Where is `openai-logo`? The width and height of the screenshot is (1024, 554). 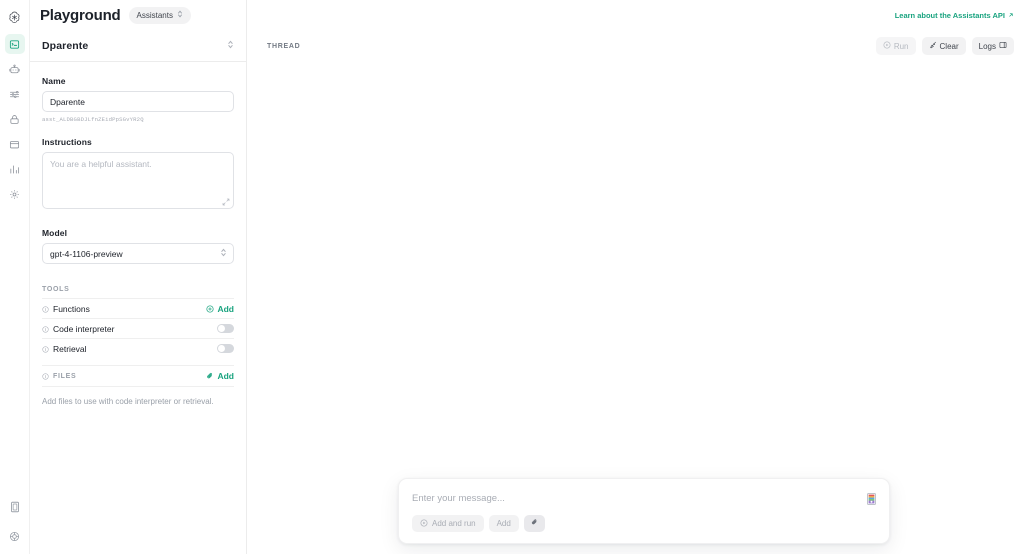 openai-logo is located at coordinates (15, 17).